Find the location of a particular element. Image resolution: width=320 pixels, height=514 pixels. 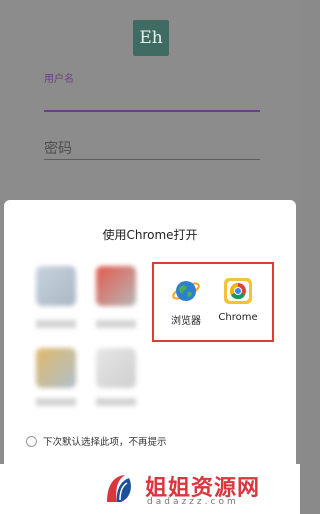

browser-option: 浏览器 is located at coordinates (186, 301).